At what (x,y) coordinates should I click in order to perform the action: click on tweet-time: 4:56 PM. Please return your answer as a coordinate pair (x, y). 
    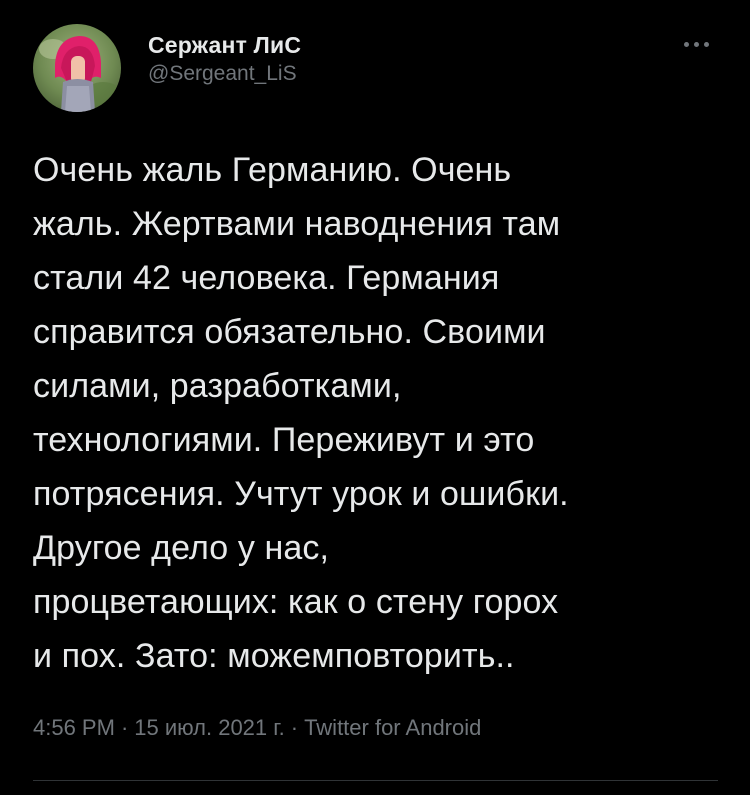
    Looking at the image, I should click on (74, 727).